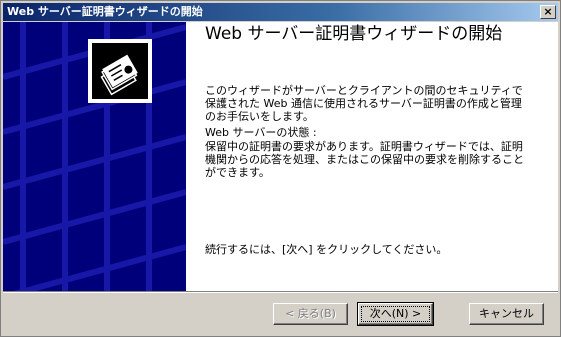 The width and height of the screenshot is (561, 337). What do you see at coordinates (120, 71) in the screenshot?
I see `certificate-stack-icon` at bounding box center [120, 71].